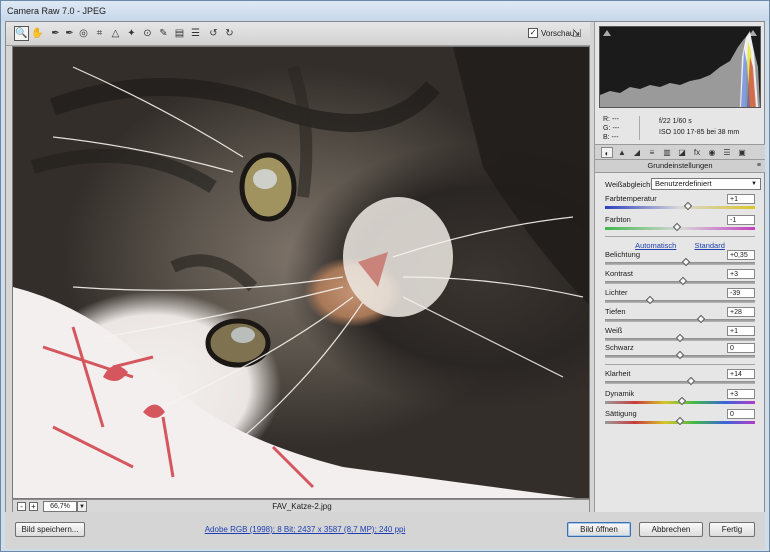  What do you see at coordinates (680, 278) in the screenshot?
I see `slider-contrast: Kontrast +3` at bounding box center [680, 278].